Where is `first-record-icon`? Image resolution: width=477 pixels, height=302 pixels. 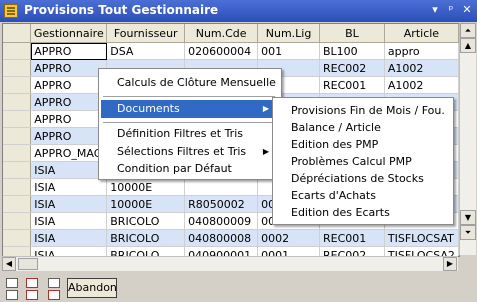
first-record-icon is located at coordinates (12, 283).